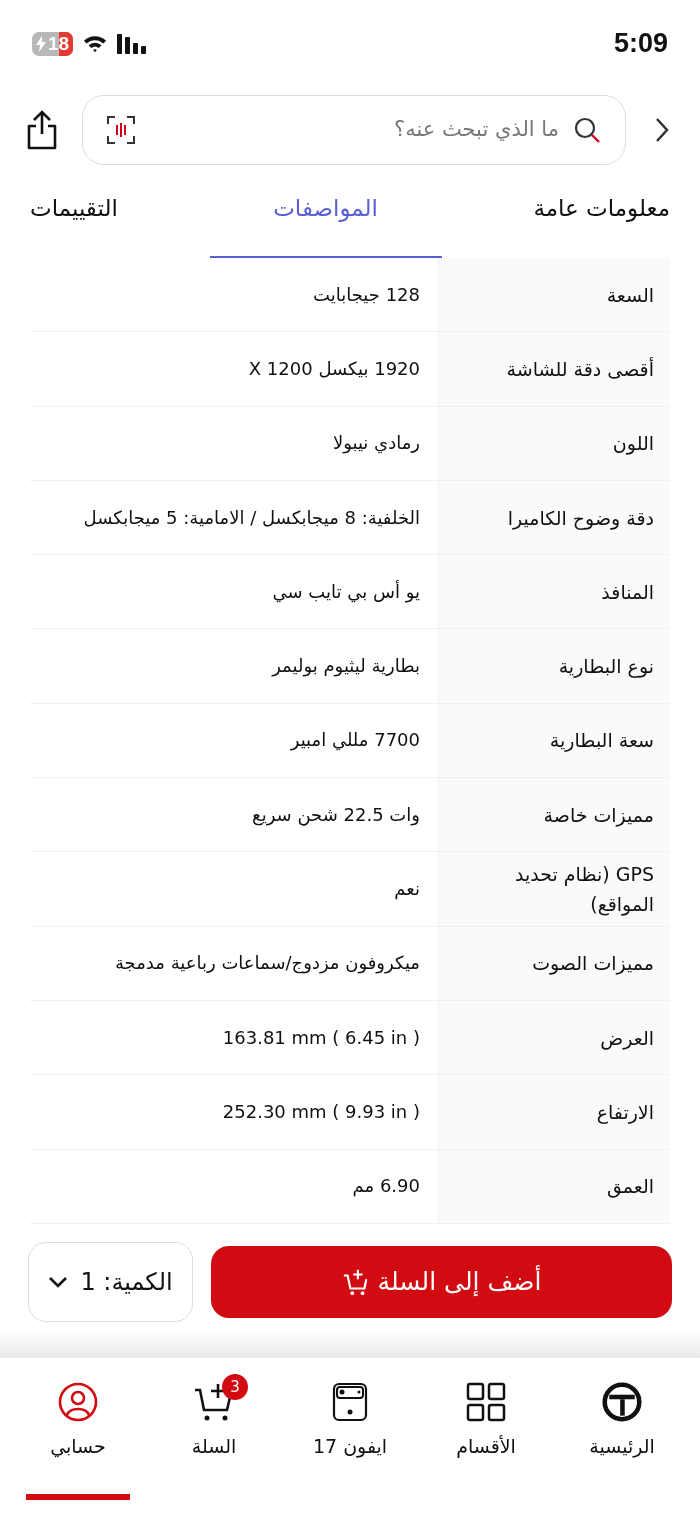 This screenshot has width=700, height=1515. What do you see at coordinates (345, 666) in the screenshot?
I see `spec-value: بطارية ليثيوم بوليمر` at bounding box center [345, 666].